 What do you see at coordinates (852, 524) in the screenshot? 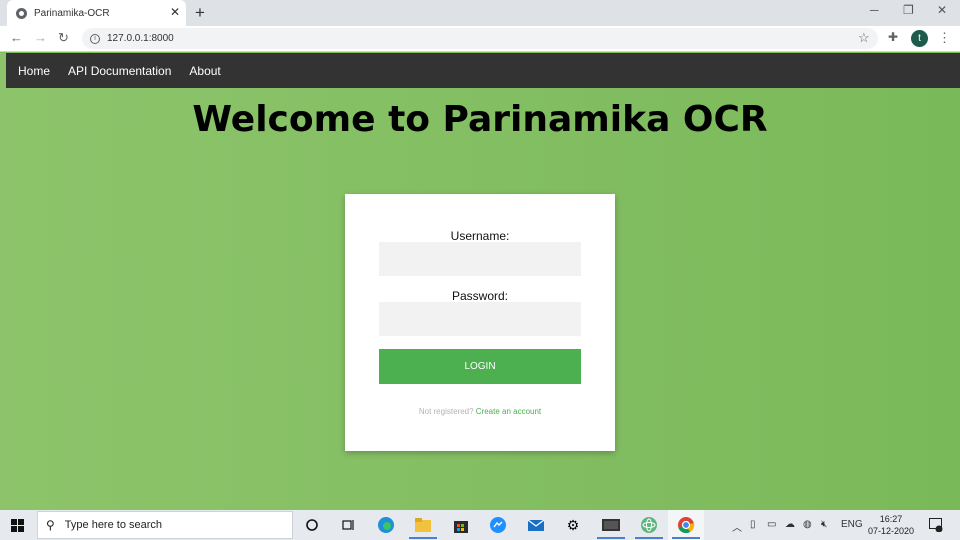
I see `language-indicator: ENG` at bounding box center [852, 524].